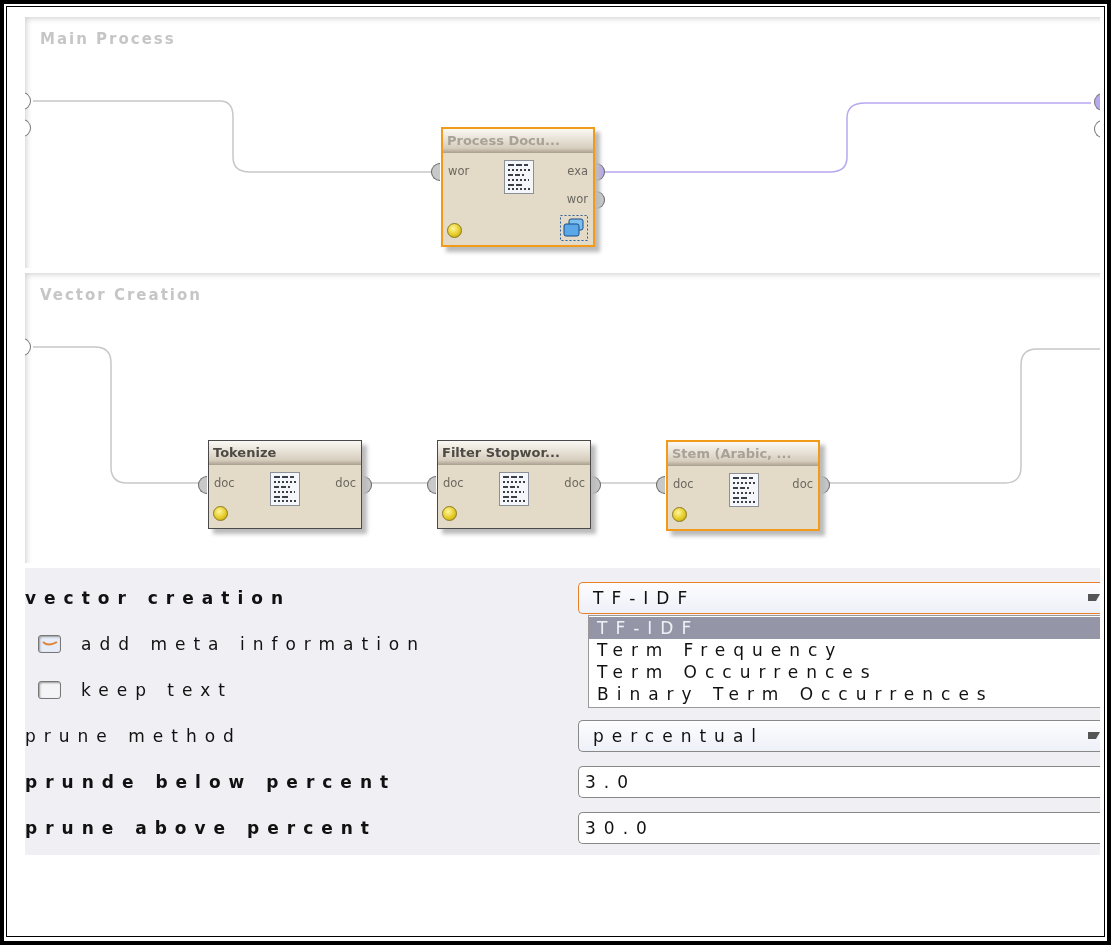  I want to click on input-field: 3.0, so click(839, 782).